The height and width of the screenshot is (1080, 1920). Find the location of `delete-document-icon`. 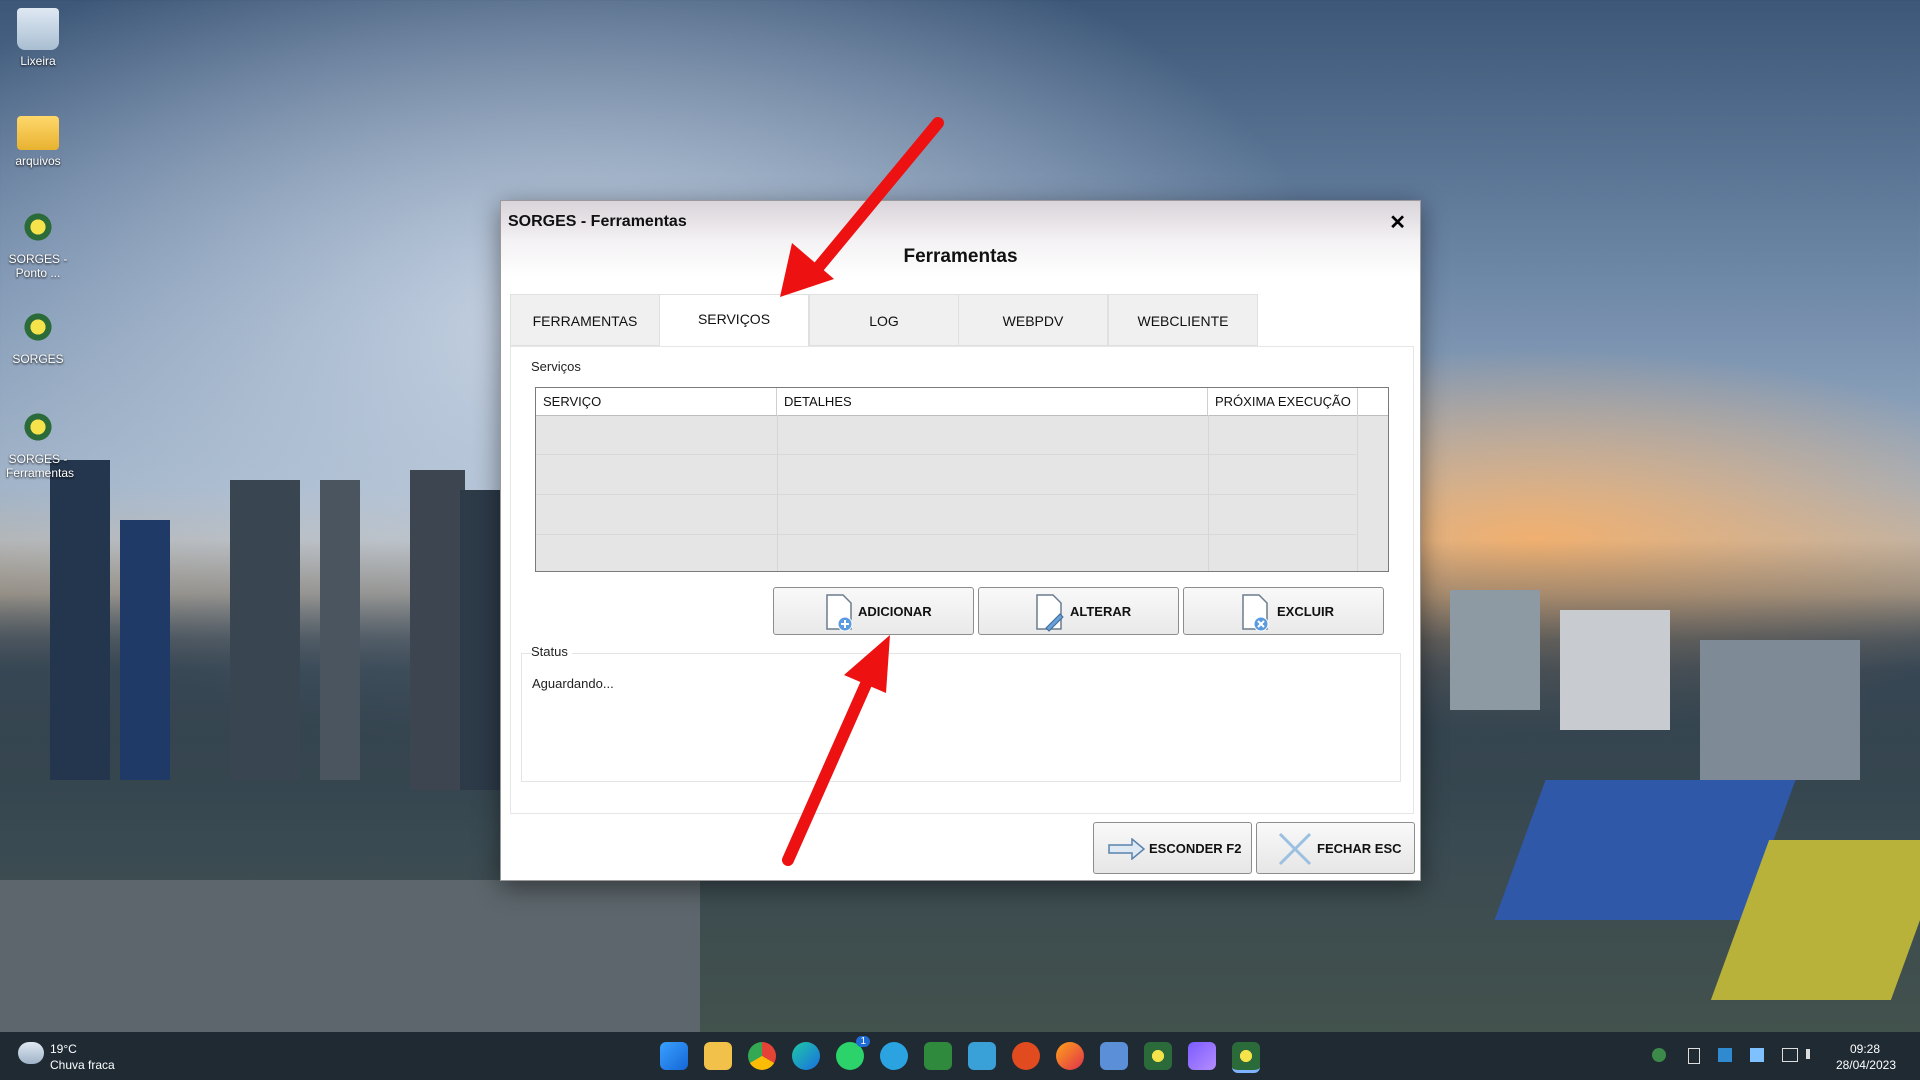

delete-document-icon is located at coordinates (1255, 613).